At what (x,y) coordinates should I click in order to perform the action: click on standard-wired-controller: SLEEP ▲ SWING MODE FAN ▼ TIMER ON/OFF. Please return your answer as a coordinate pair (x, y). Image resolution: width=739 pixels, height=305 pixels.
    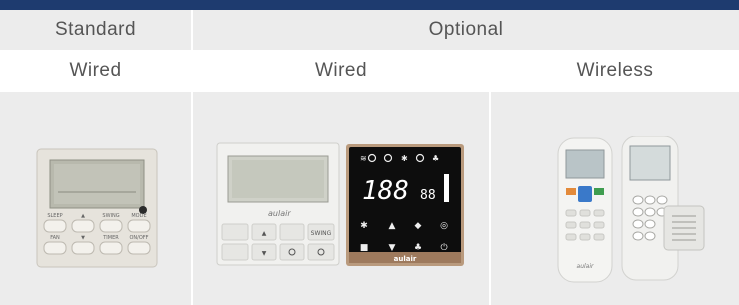
    Looking at the image, I should click on (97, 208).